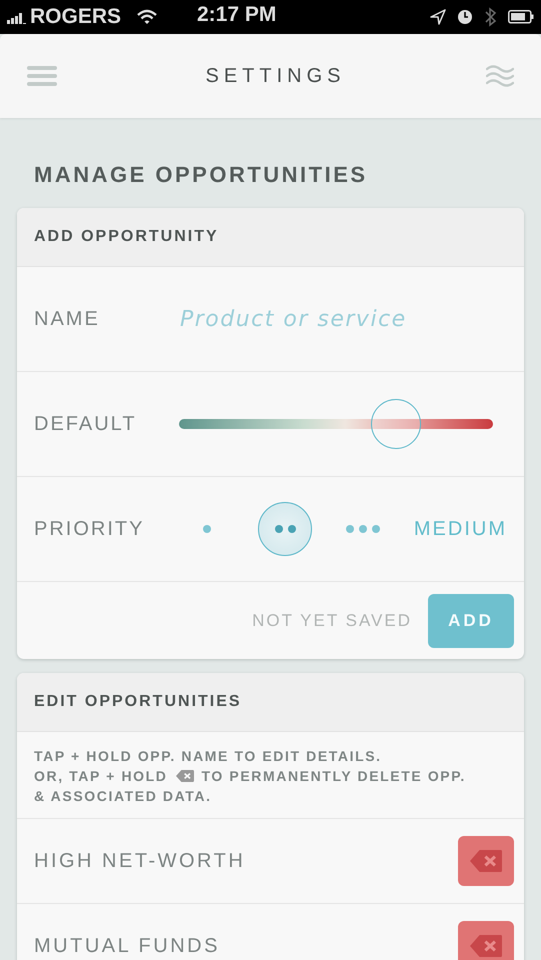  Describe the element at coordinates (438, 17) in the screenshot. I see `location-arrow-icon` at that location.